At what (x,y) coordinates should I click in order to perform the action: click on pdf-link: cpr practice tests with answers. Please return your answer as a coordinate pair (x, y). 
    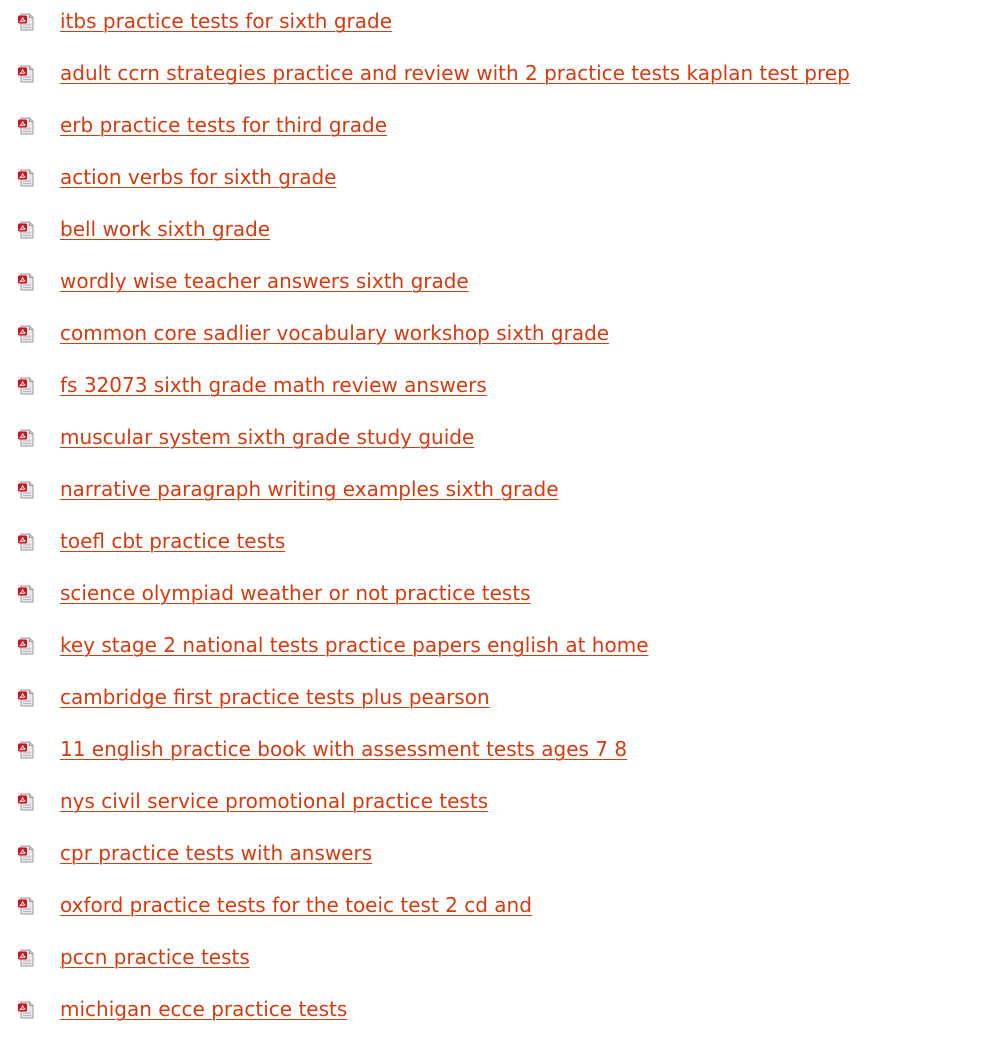
    Looking at the image, I should click on (216, 853).